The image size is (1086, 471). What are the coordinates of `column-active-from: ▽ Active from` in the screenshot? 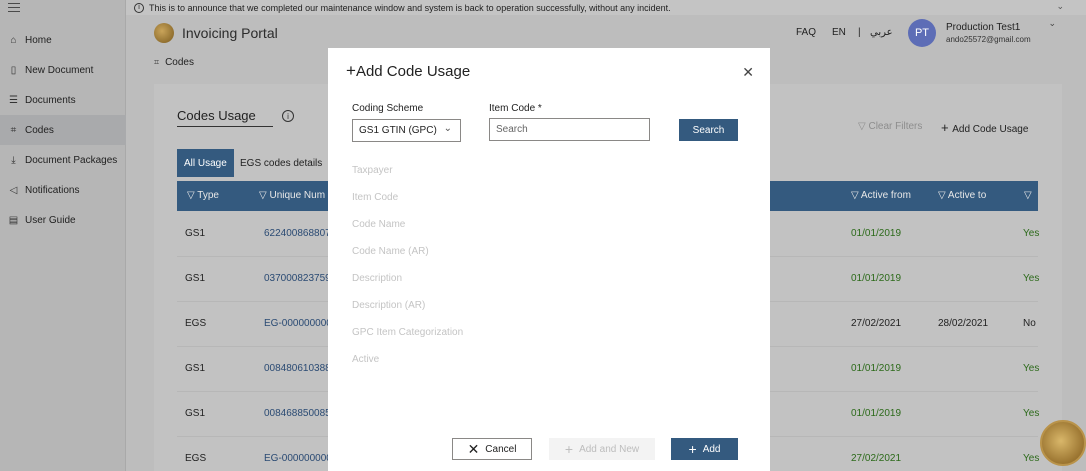 It's located at (881, 195).